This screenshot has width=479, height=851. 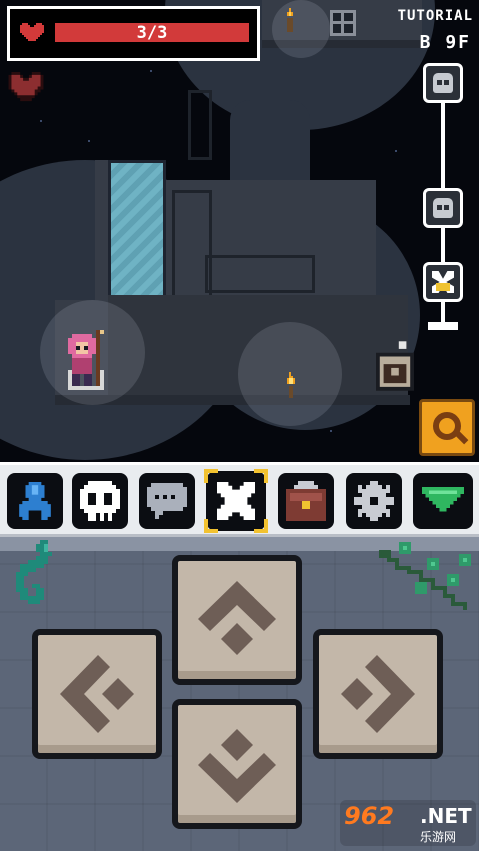 I want to click on bag-icon, so click(x=306, y=501).